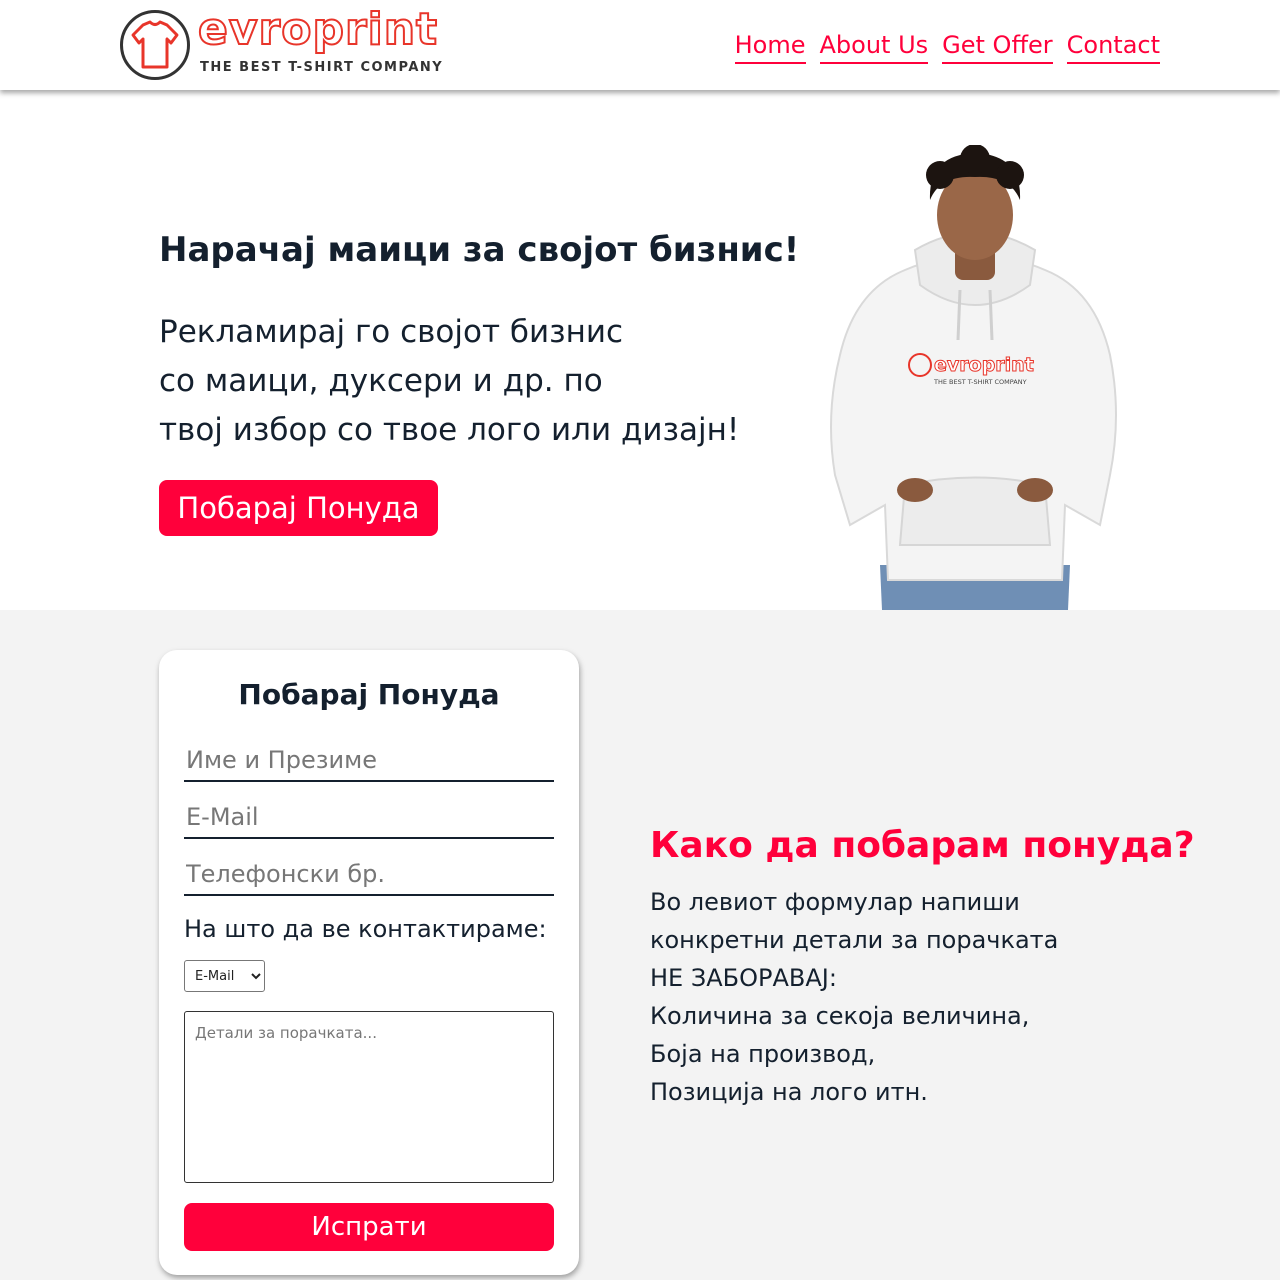 Image resolution: width=1280 pixels, height=1280 pixels. I want to click on instruction-line: Во левиот формулар напиши, so click(835, 902).